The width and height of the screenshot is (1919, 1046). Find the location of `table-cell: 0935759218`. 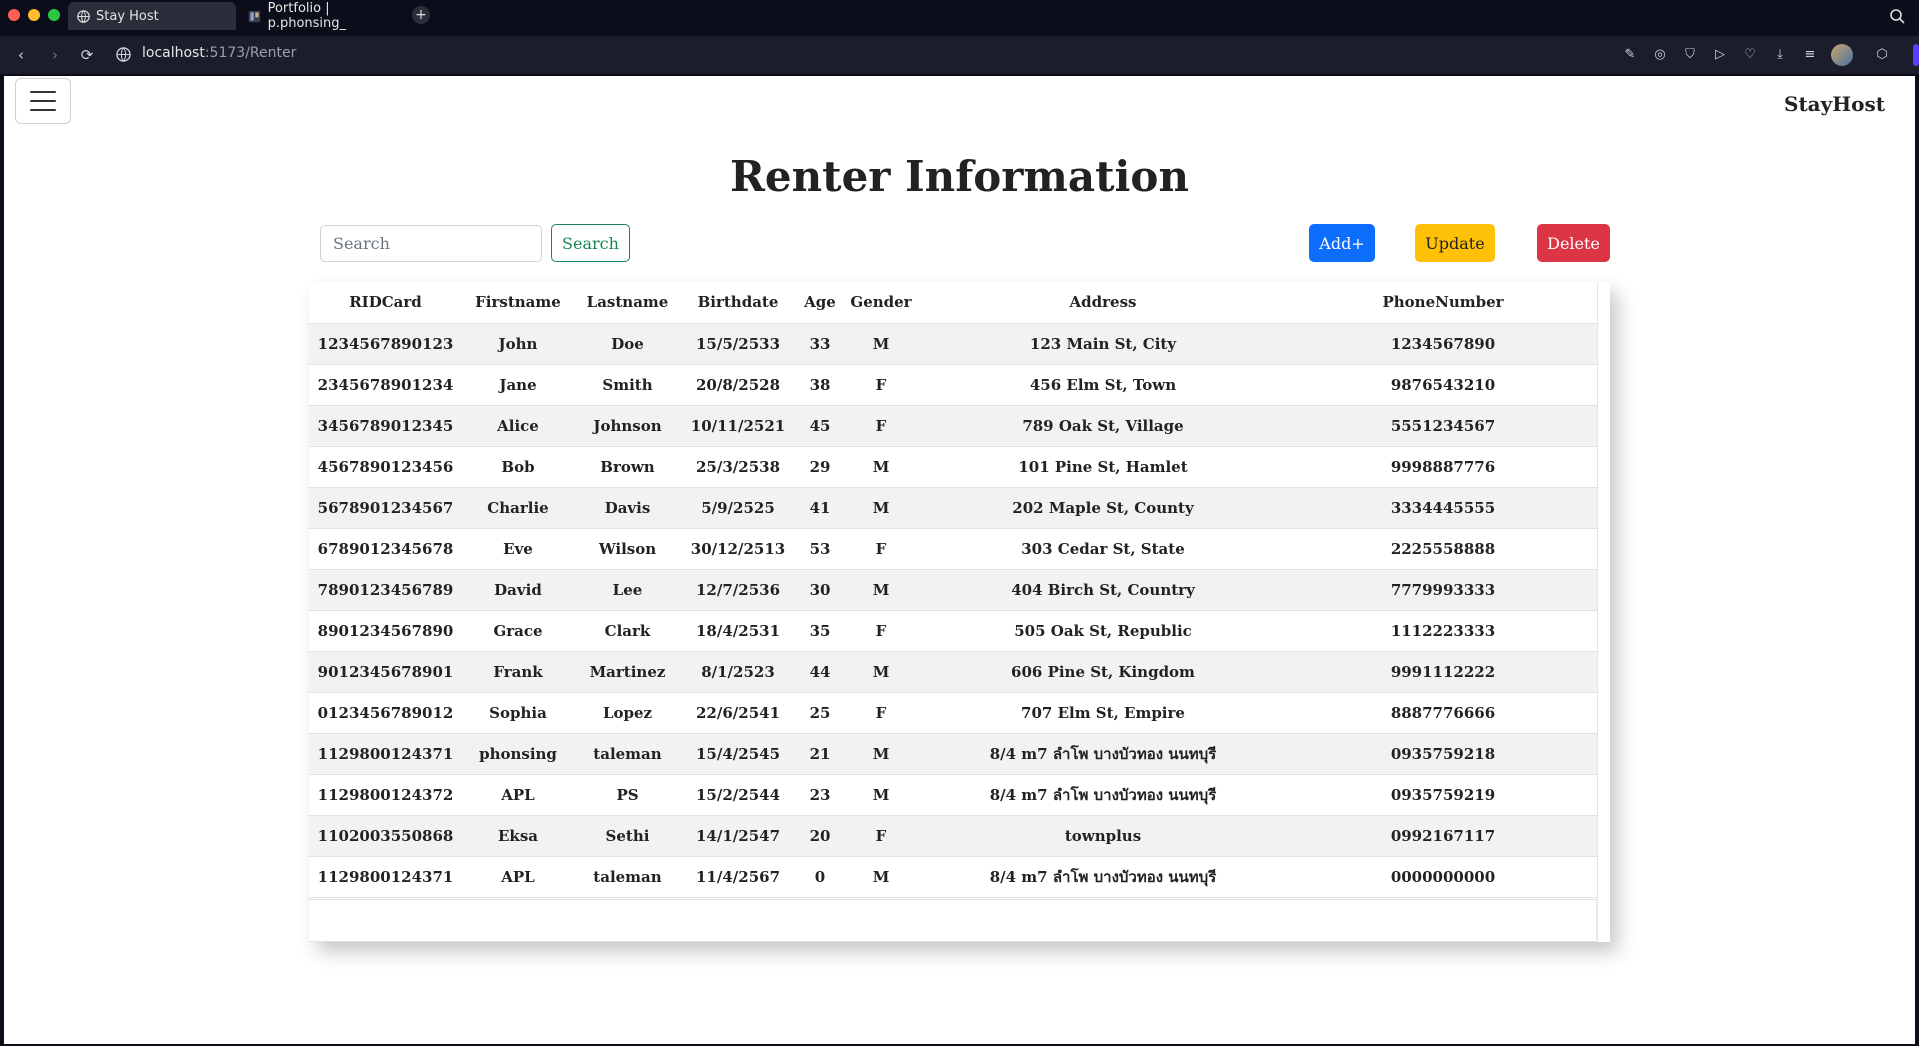

table-cell: 0935759218 is located at coordinates (1443, 754).